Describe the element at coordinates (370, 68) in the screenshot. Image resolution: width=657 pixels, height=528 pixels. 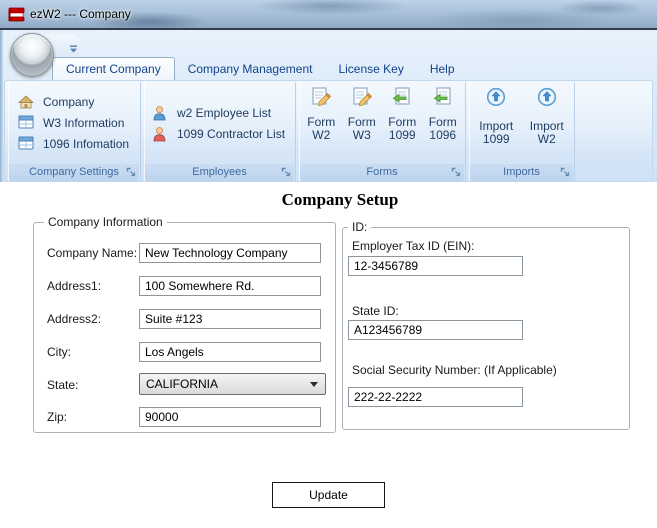
I see `tab-license-key: License Key` at that location.